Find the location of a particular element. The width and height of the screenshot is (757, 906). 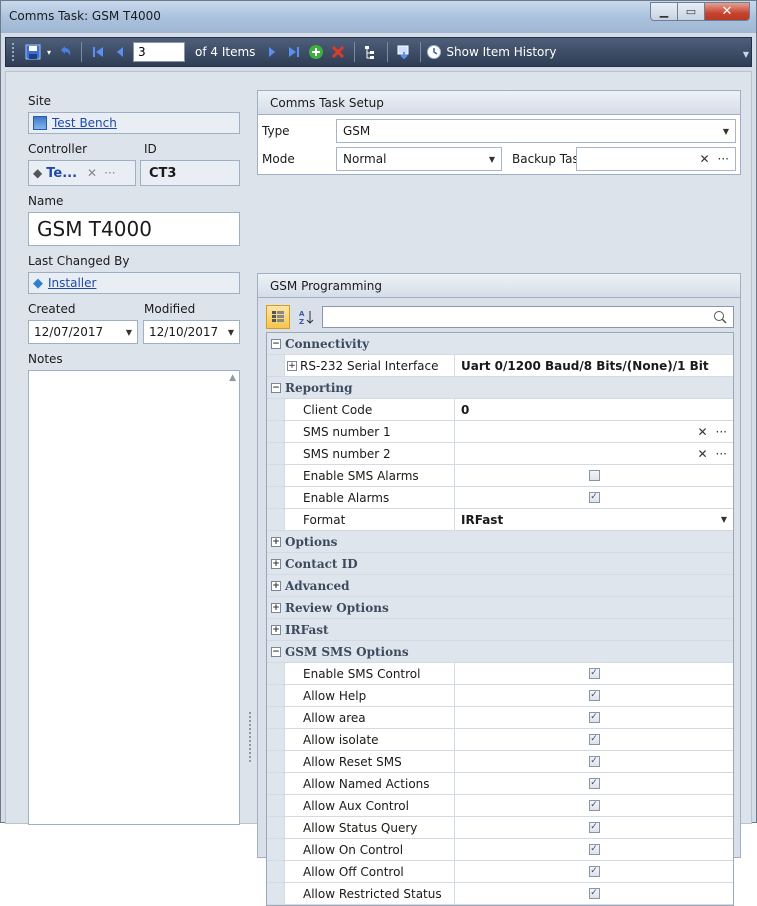

title-bar: Comms Task: GSM T4000 ▁ ▭ ✕ is located at coordinates (378, 17).